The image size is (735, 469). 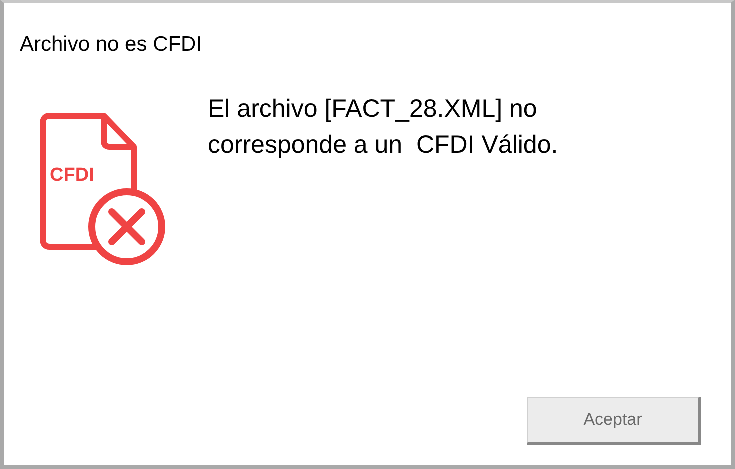 What do you see at coordinates (72, 175) in the screenshot?
I see `icon-label: CFDI` at bounding box center [72, 175].